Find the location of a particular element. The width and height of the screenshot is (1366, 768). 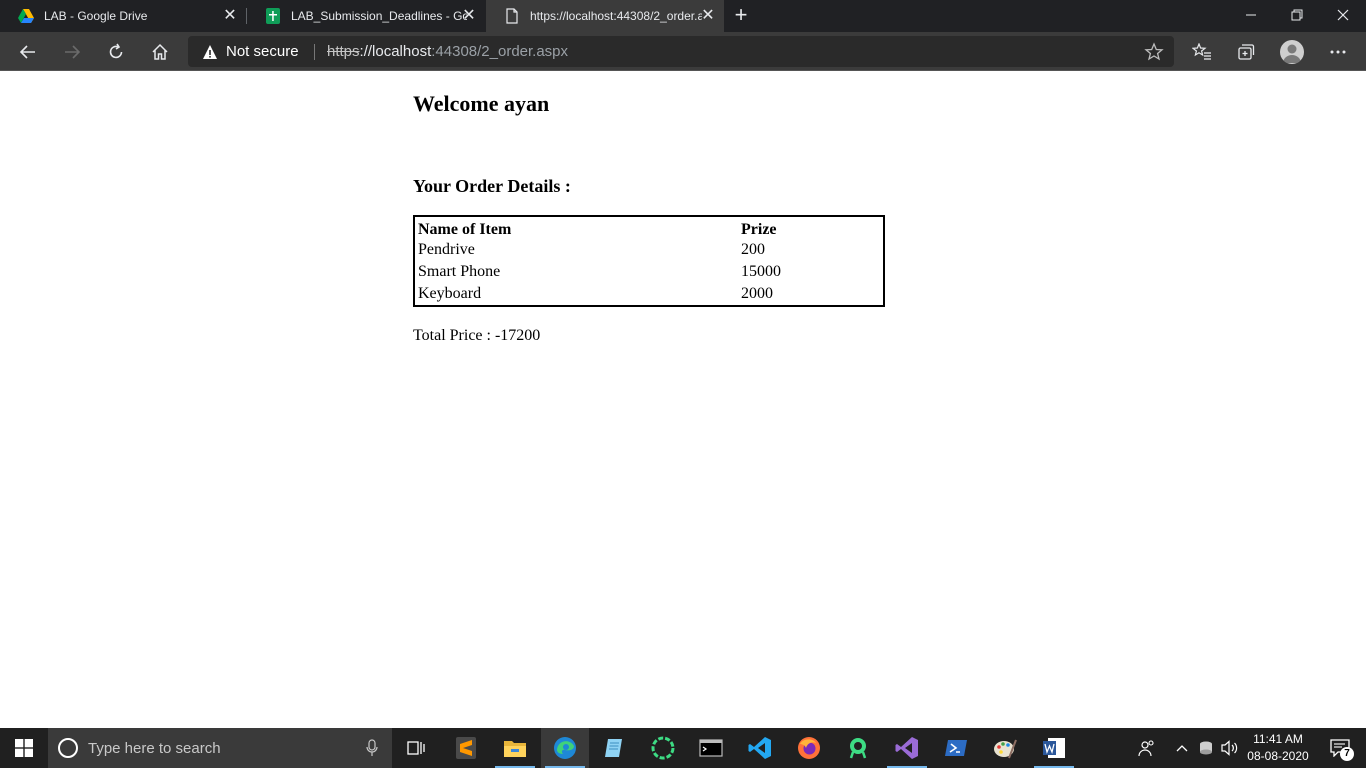

action-center-button: 7 is located at coordinates (1340, 748).